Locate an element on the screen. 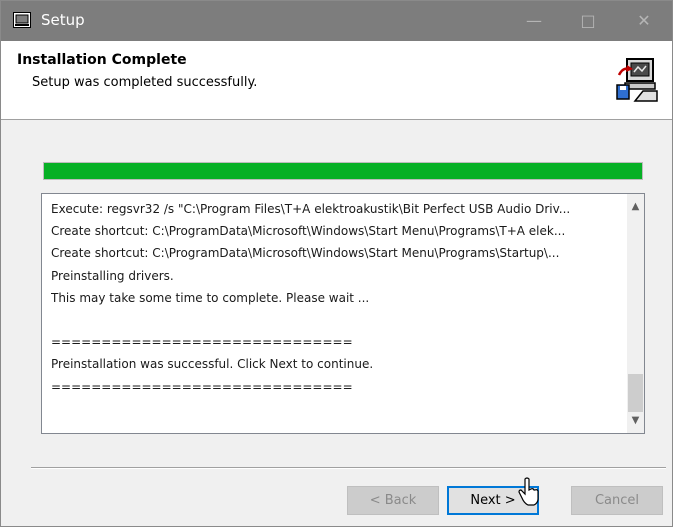 Image resolution: width=673 pixels, height=527 pixels. mouse-cursor-icon is located at coordinates (528, 491).